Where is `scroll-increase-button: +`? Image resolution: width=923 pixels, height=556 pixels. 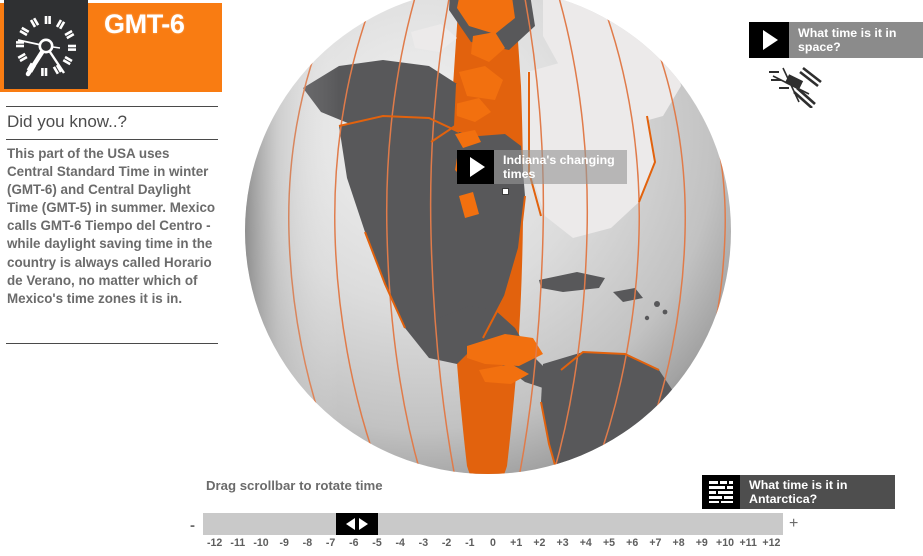
scroll-increase-button: + is located at coordinates (793, 524).